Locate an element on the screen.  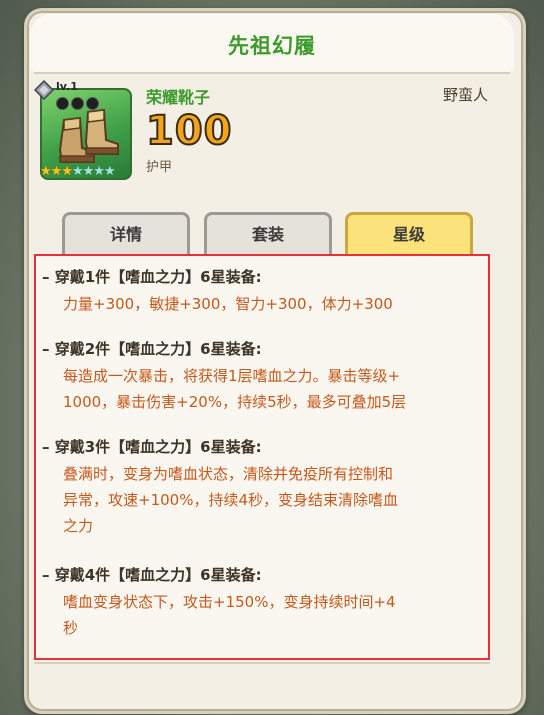
item-type: 护甲 is located at coordinates (159, 167).